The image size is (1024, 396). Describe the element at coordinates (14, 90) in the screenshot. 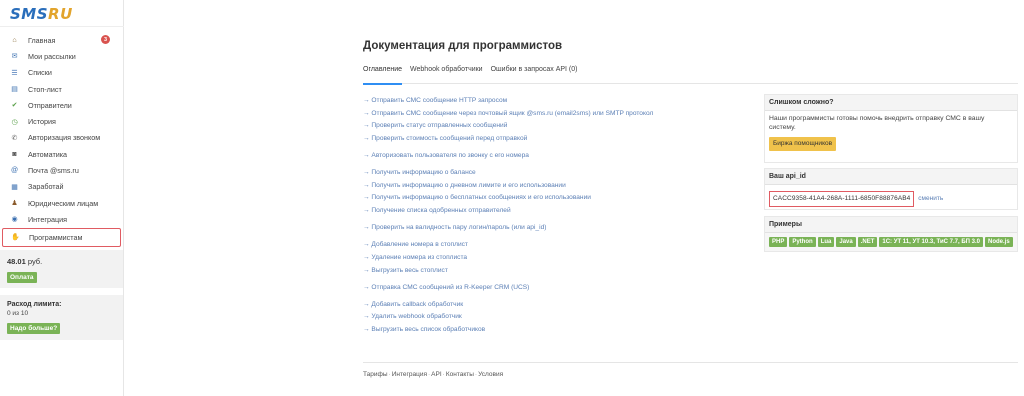

I see `stop-list-icon: ▤` at that location.